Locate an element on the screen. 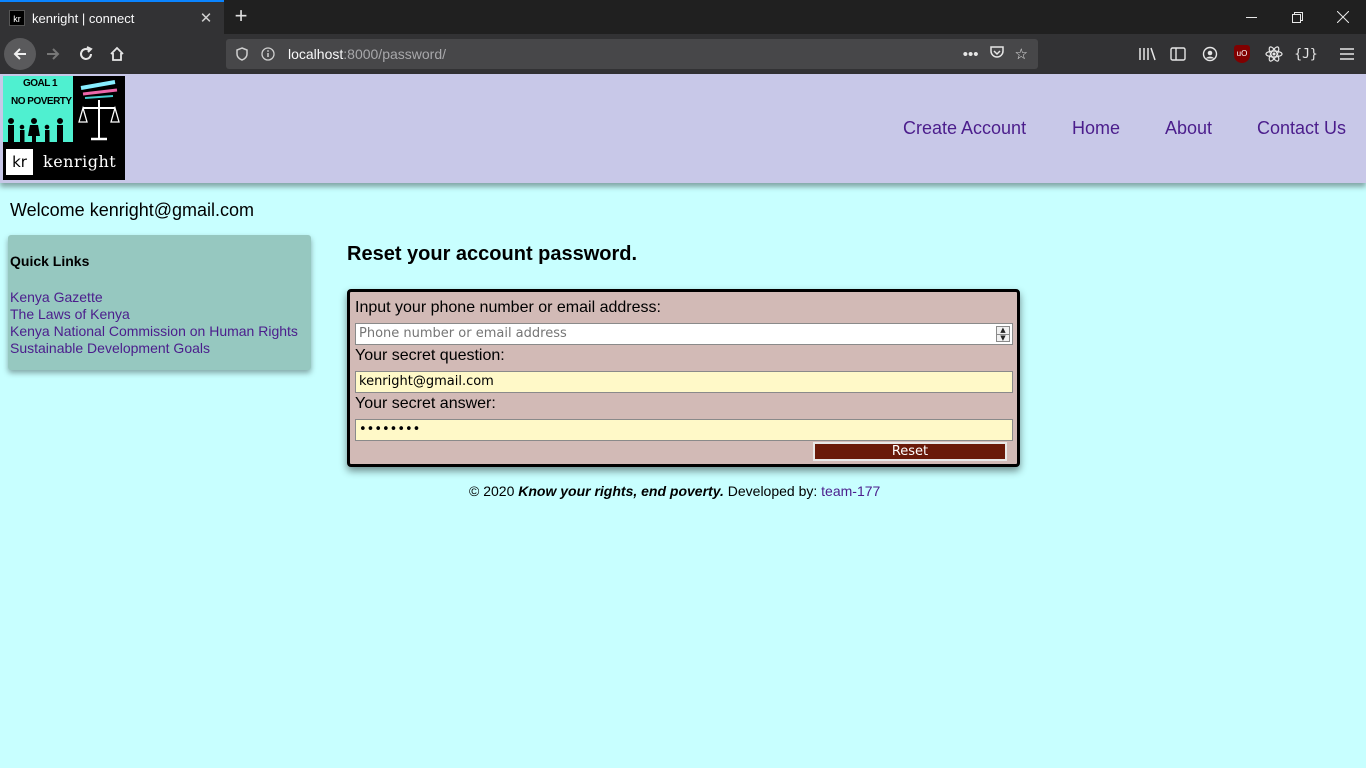 Image resolution: width=1366 pixels, height=768 pixels. phone-email-placeholder: Phone number or email address is located at coordinates (463, 333).